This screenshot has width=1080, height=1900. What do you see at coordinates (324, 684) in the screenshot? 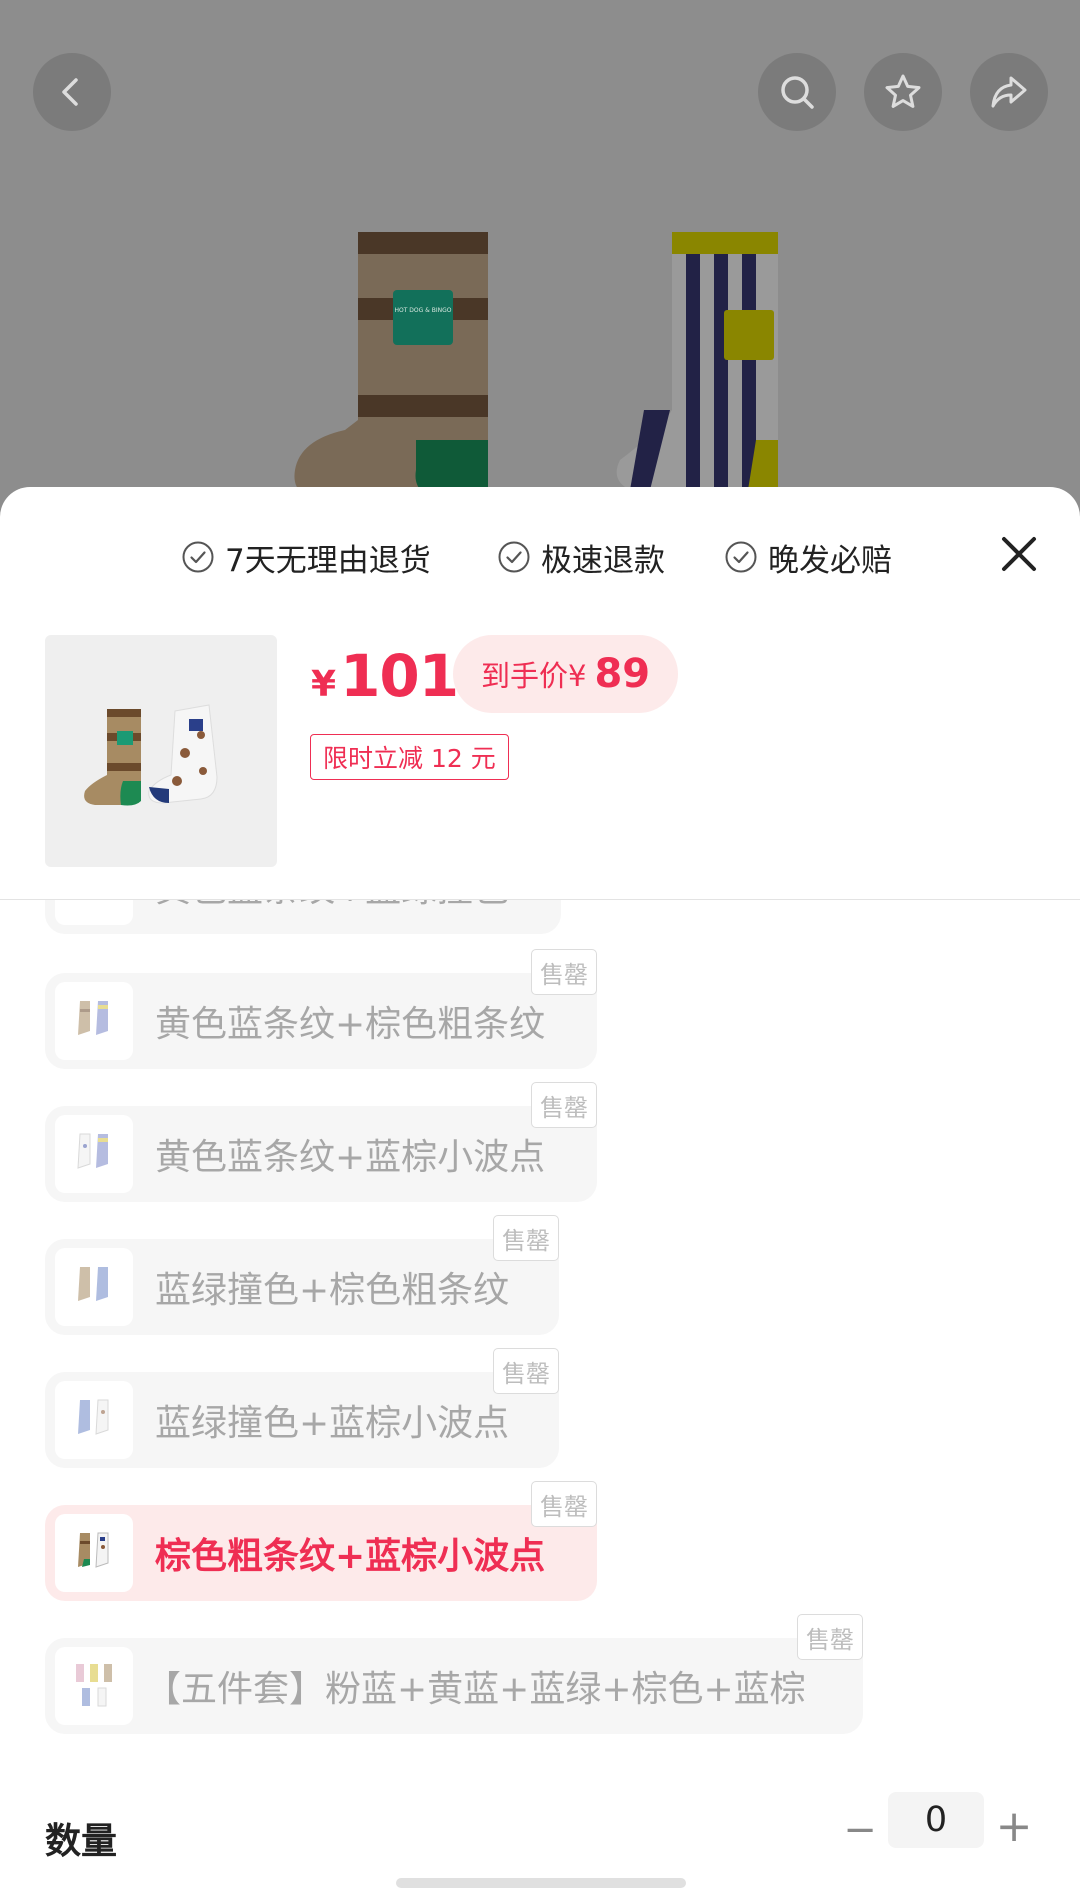
I see `price-currency: ¥` at bounding box center [324, 684].